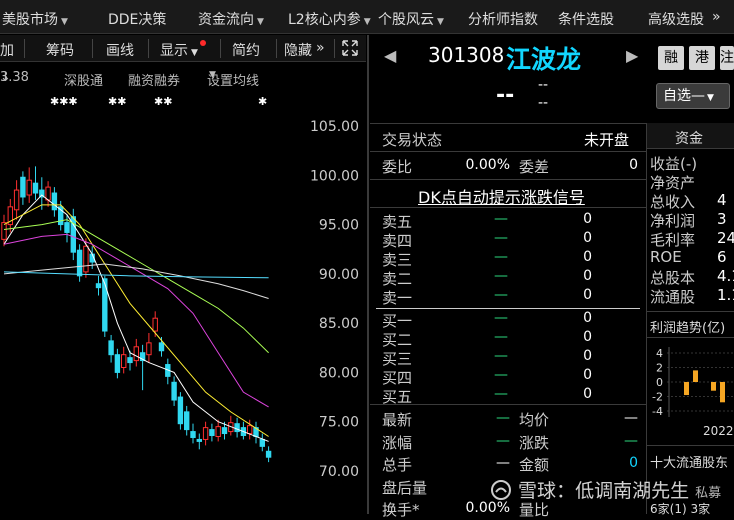 This screenshot has width=734, height=520. I want to click on stock-code: 301308, so click(466, 55).